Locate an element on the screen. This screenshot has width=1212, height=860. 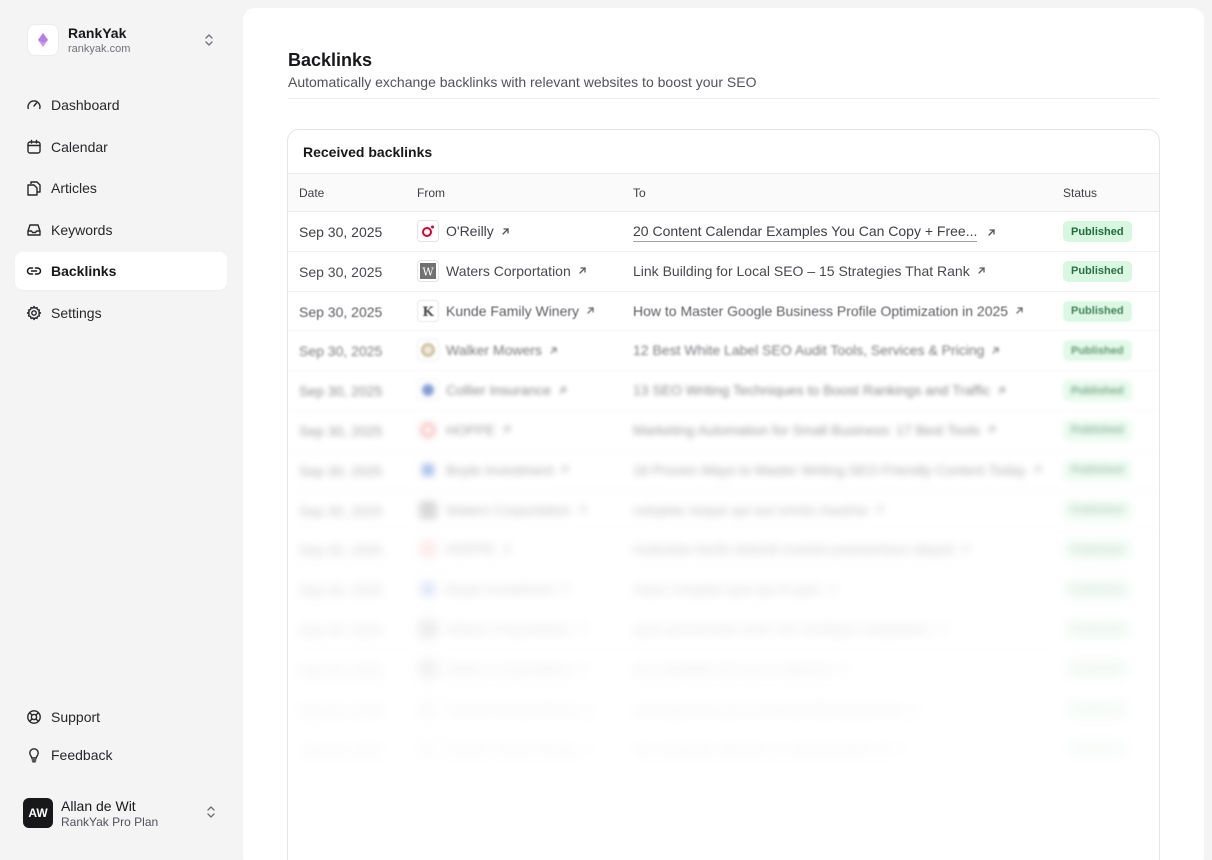
workspace-text: RankYak rankyak.com is located at coordinates (99, 40).